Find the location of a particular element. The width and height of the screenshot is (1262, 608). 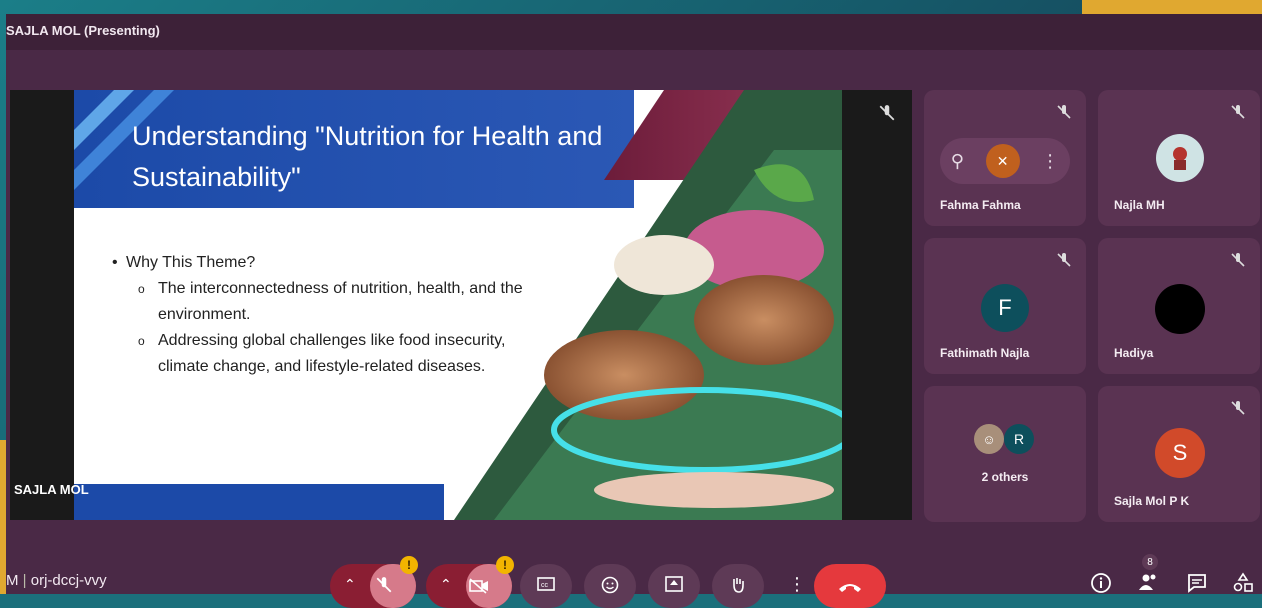

chat-icon is located at coordinates (1197, 583).